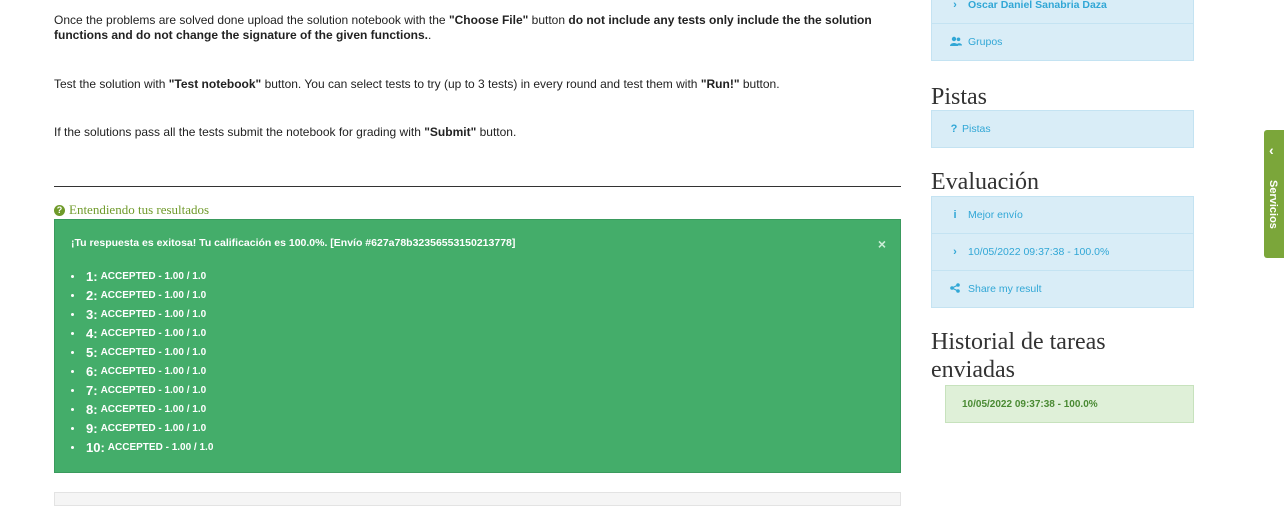 Image resolution: width=1284 pixels, height=506 pixels. I want to click on test-number: 8:, so click(92, 409).